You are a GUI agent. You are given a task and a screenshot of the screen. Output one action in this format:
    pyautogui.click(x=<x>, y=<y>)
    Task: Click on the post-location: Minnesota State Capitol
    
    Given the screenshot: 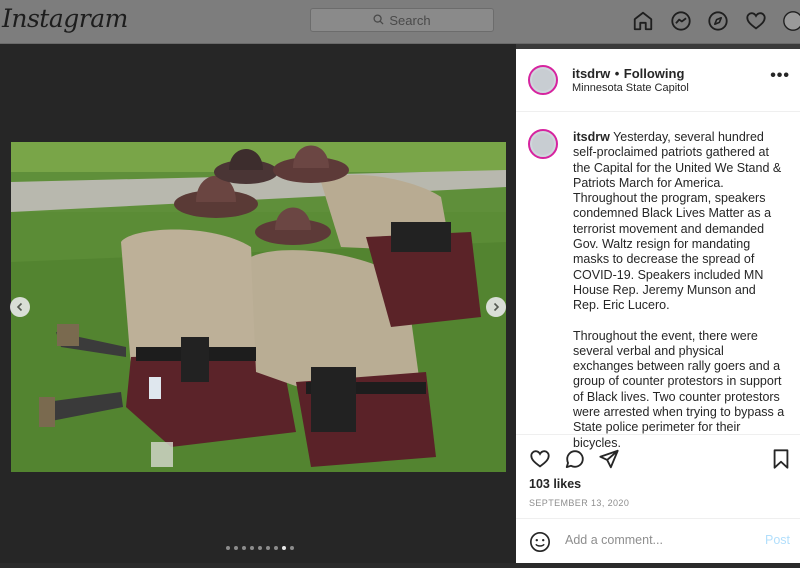 What is the action you would take?
    pyautogui.click(x=630, y=88)
    